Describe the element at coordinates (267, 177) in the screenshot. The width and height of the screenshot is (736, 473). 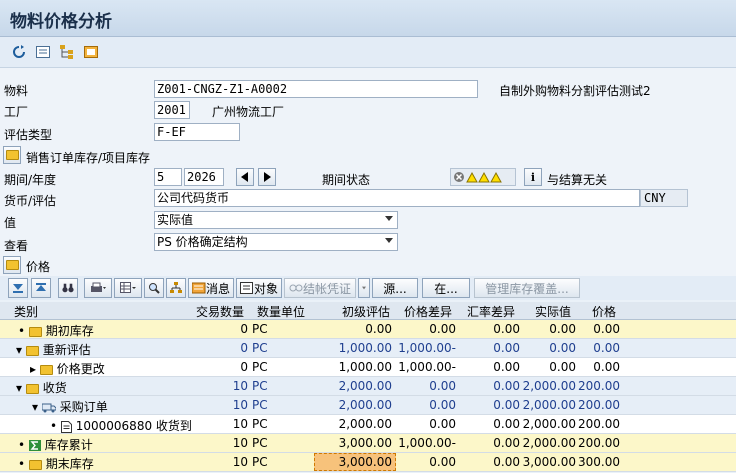
I see `next-period-button` at that location.